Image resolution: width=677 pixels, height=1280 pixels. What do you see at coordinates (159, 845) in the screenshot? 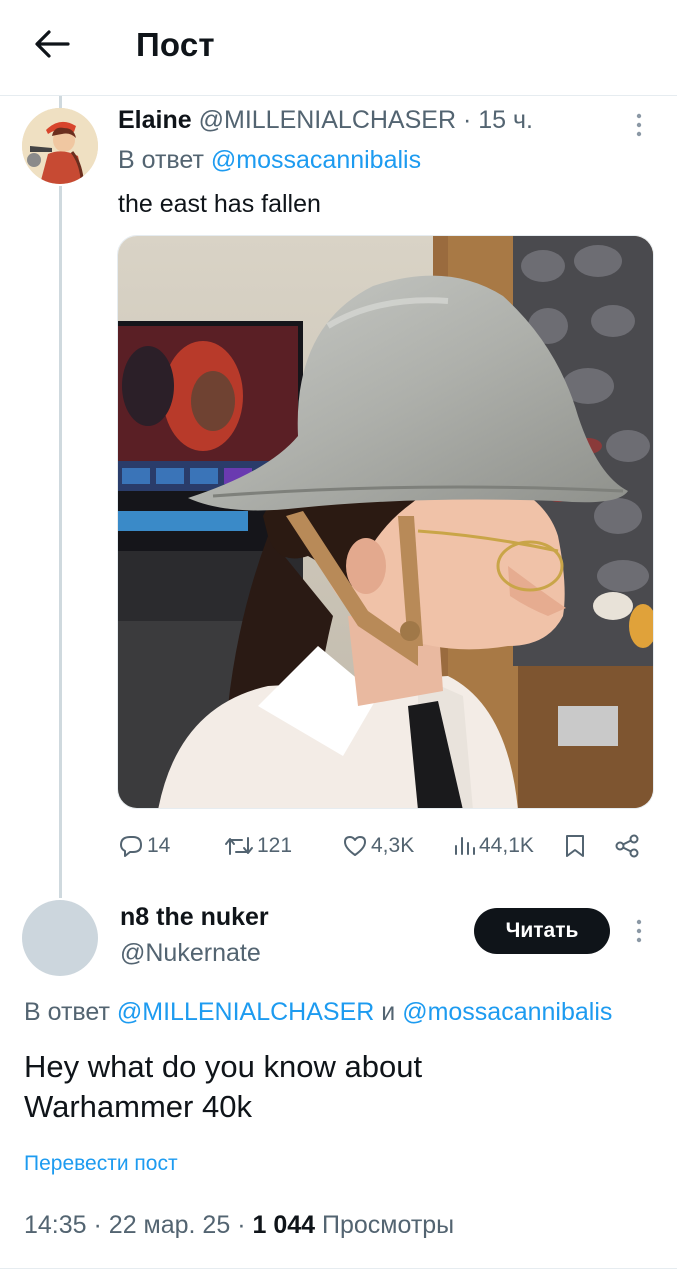
I see `reply-count: 14` at bounding box center [159, 845].